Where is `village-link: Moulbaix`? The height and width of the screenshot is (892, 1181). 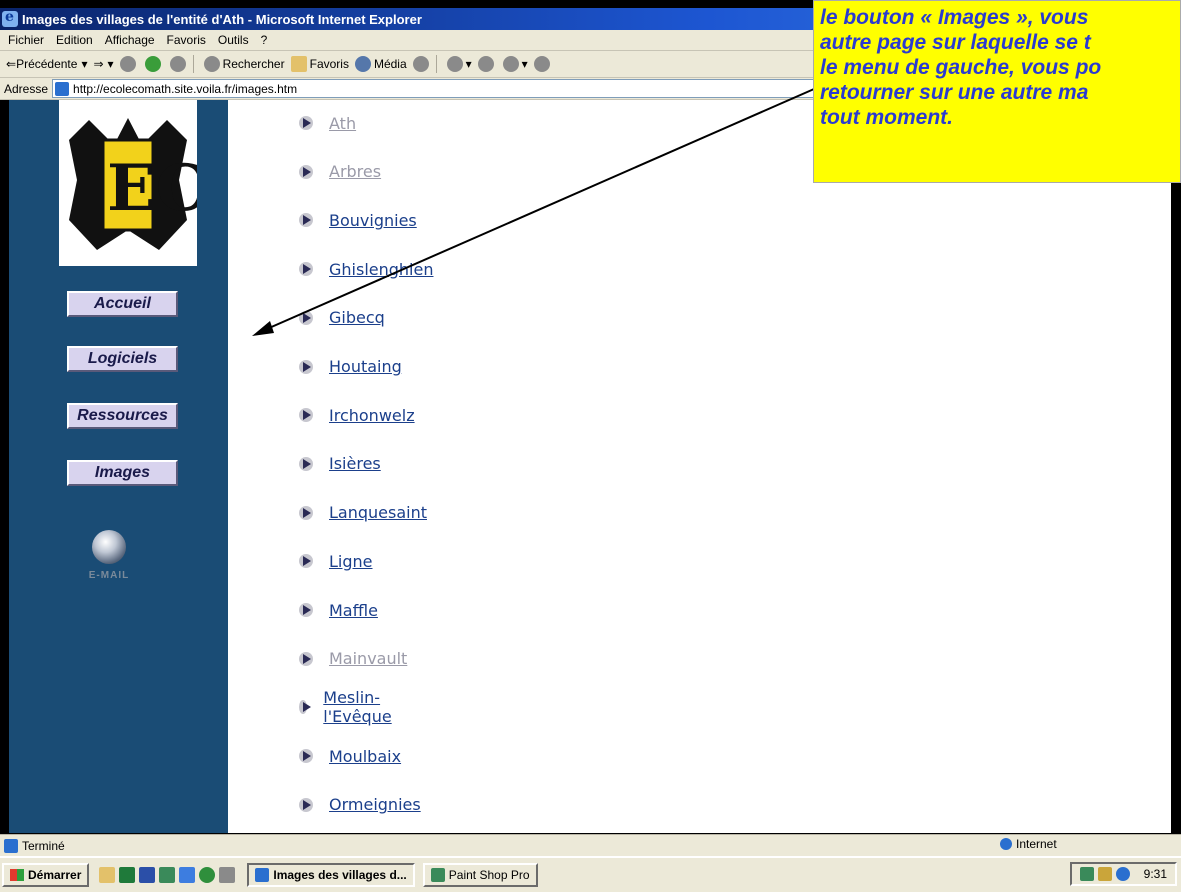
village-link: Moulbaix is located at coordinates (365, 756).